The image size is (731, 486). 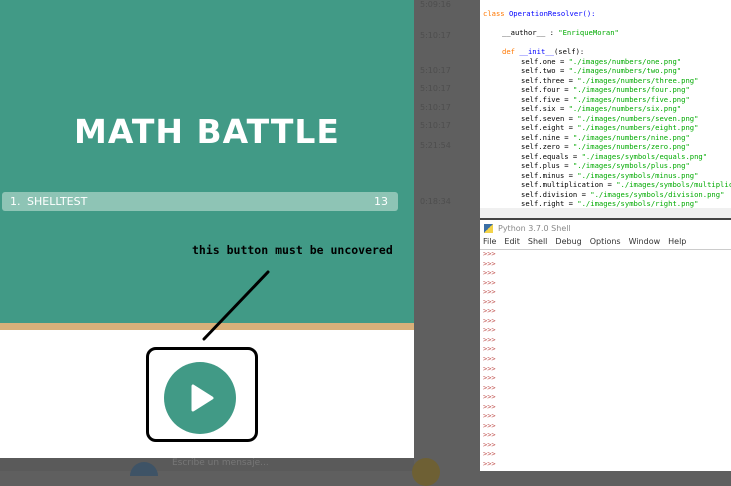 I want to click on shell-menubar: File Edit Shell Debug Options Window Help, so click(x=605, y=243).